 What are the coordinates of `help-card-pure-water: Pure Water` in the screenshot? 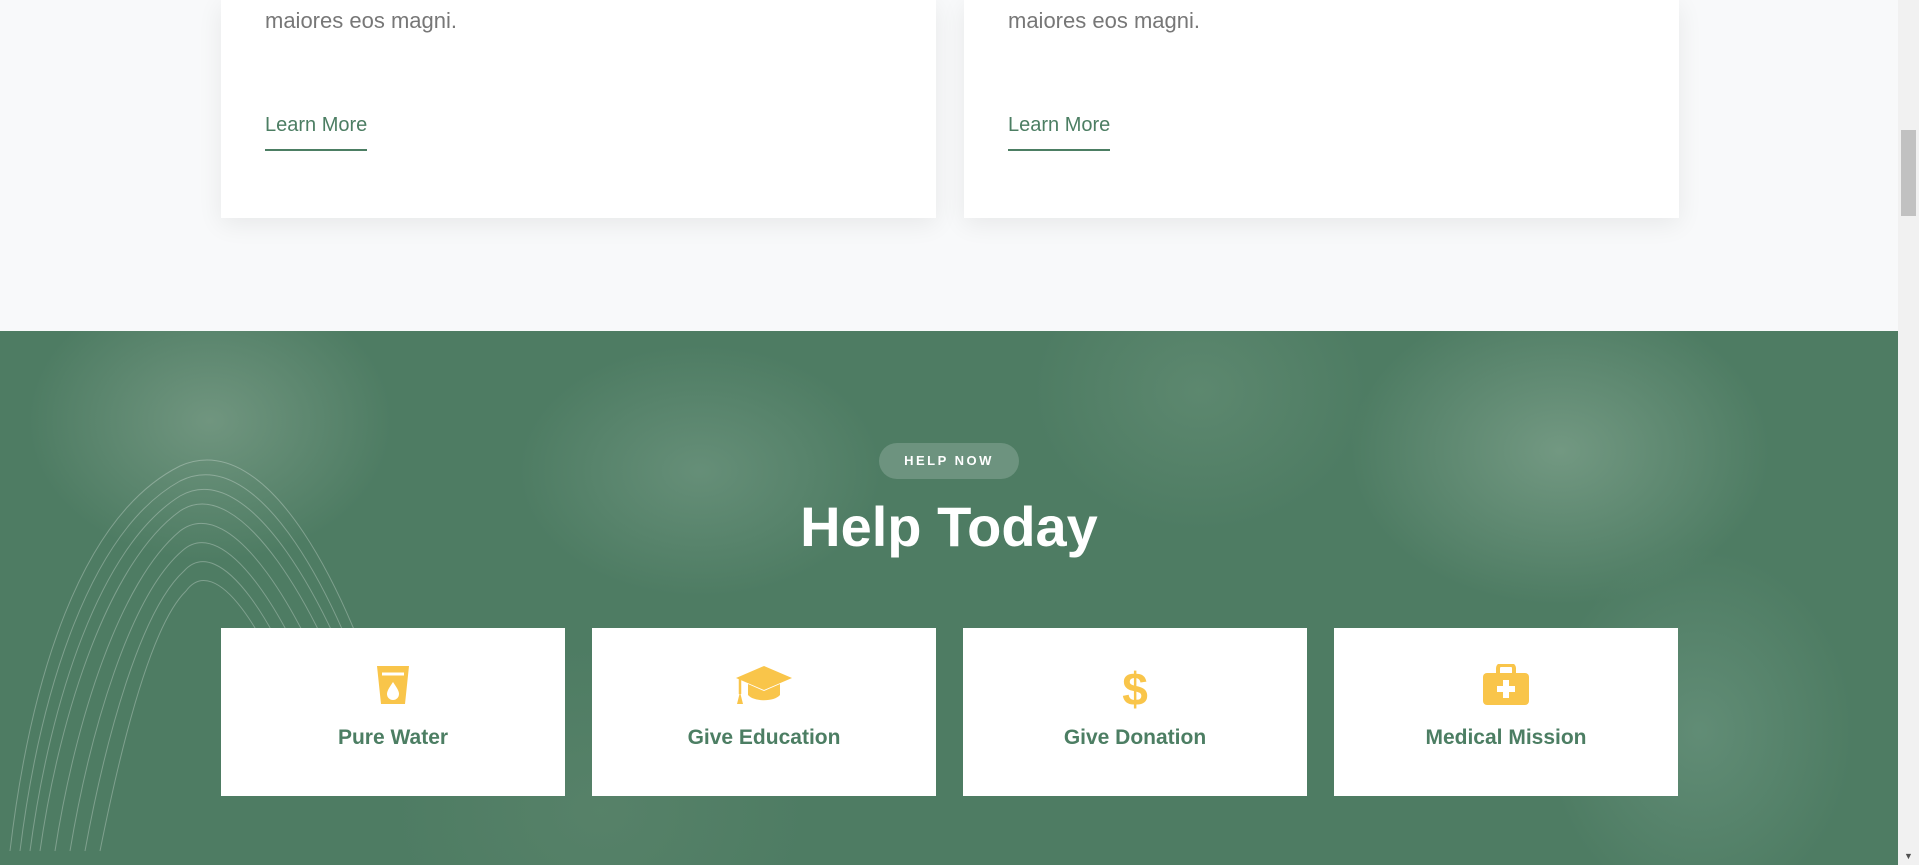 It's located at (393, 712).